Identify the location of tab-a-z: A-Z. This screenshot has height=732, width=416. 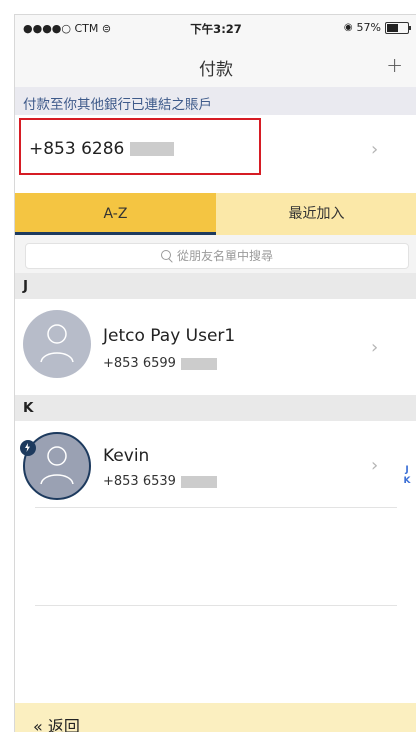
(115, 214).